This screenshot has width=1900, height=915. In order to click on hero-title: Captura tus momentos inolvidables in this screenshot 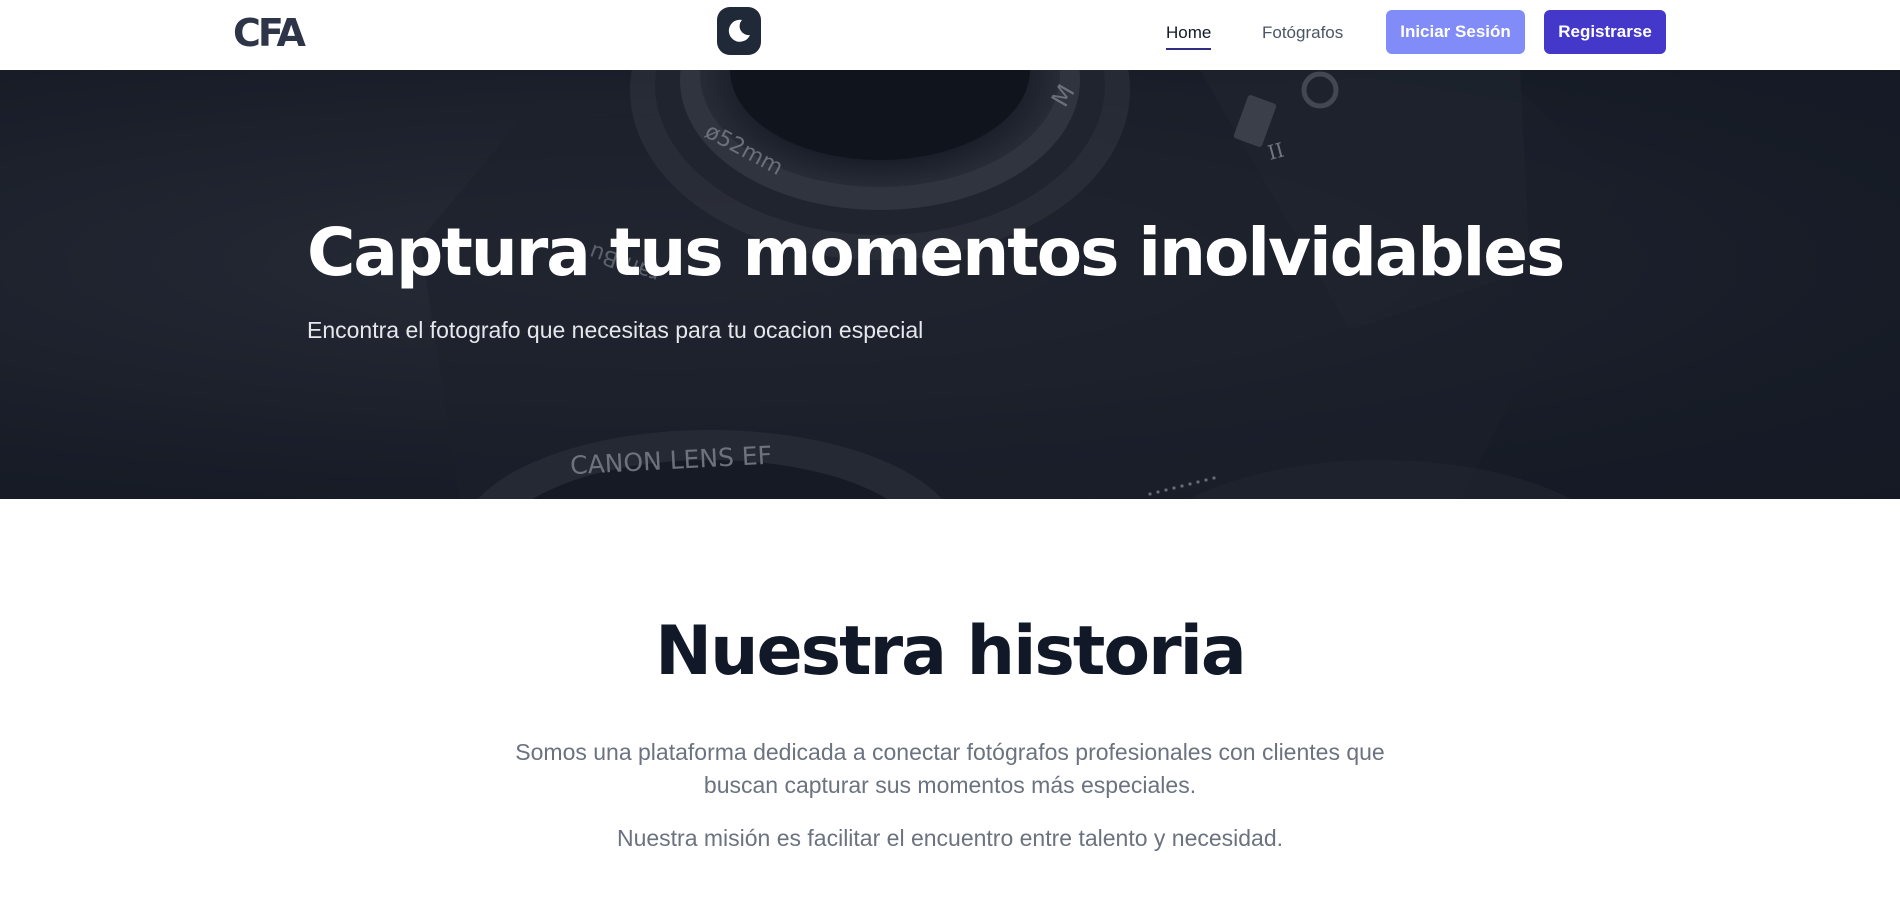, I will do `click(936, 252)`.